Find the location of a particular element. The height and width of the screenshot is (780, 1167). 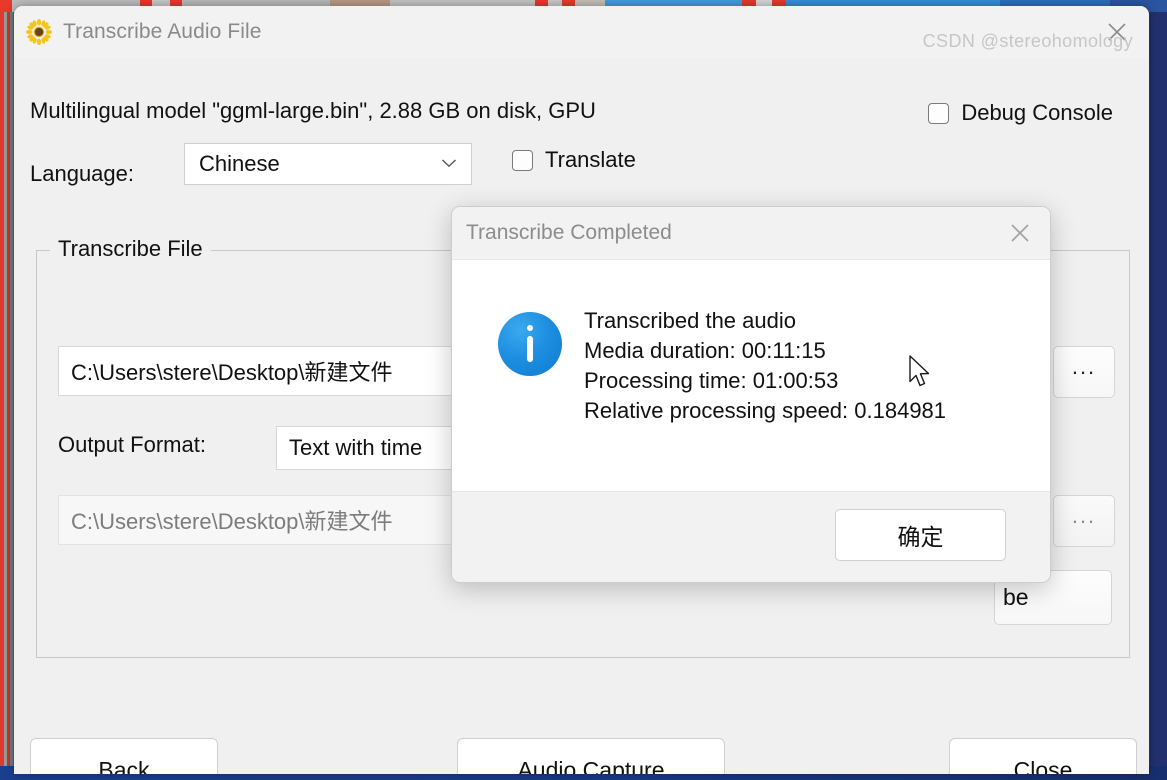

debug-console-checkbox: Debug Console is located at coordinates (1020, 113).